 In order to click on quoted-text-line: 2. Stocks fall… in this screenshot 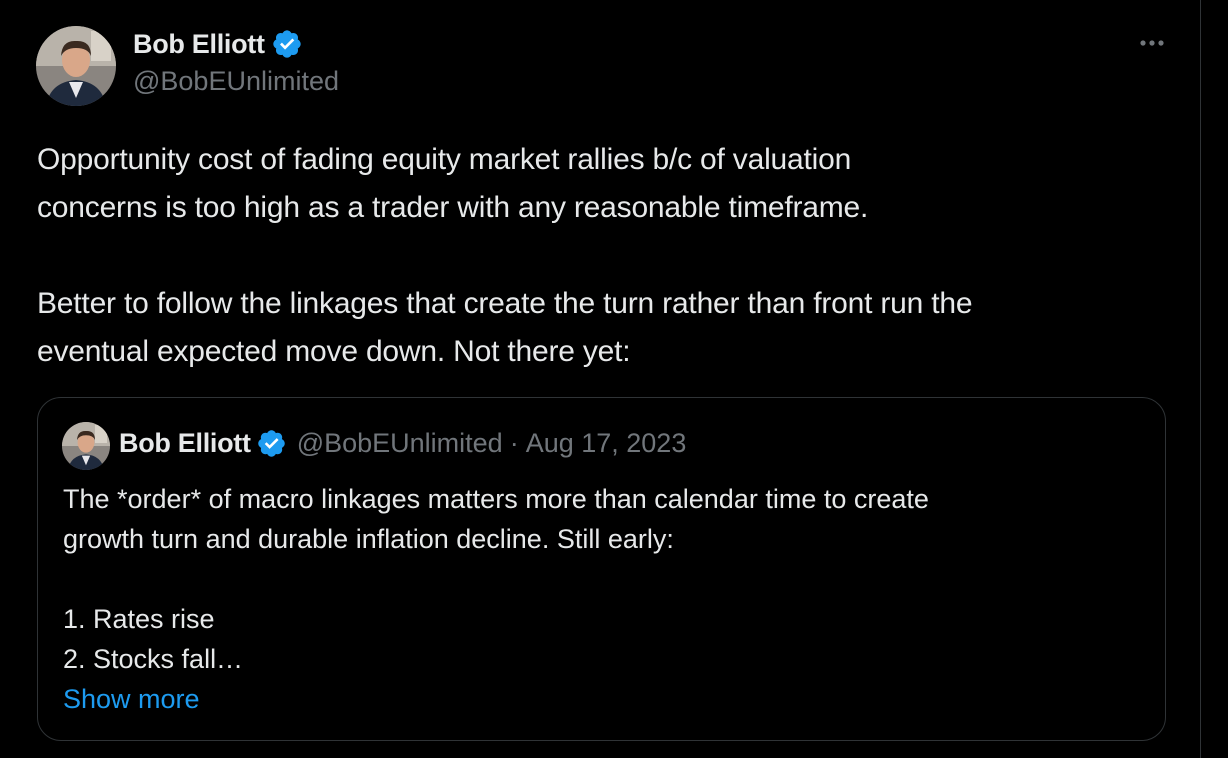, I will do `click(153, 659)`.